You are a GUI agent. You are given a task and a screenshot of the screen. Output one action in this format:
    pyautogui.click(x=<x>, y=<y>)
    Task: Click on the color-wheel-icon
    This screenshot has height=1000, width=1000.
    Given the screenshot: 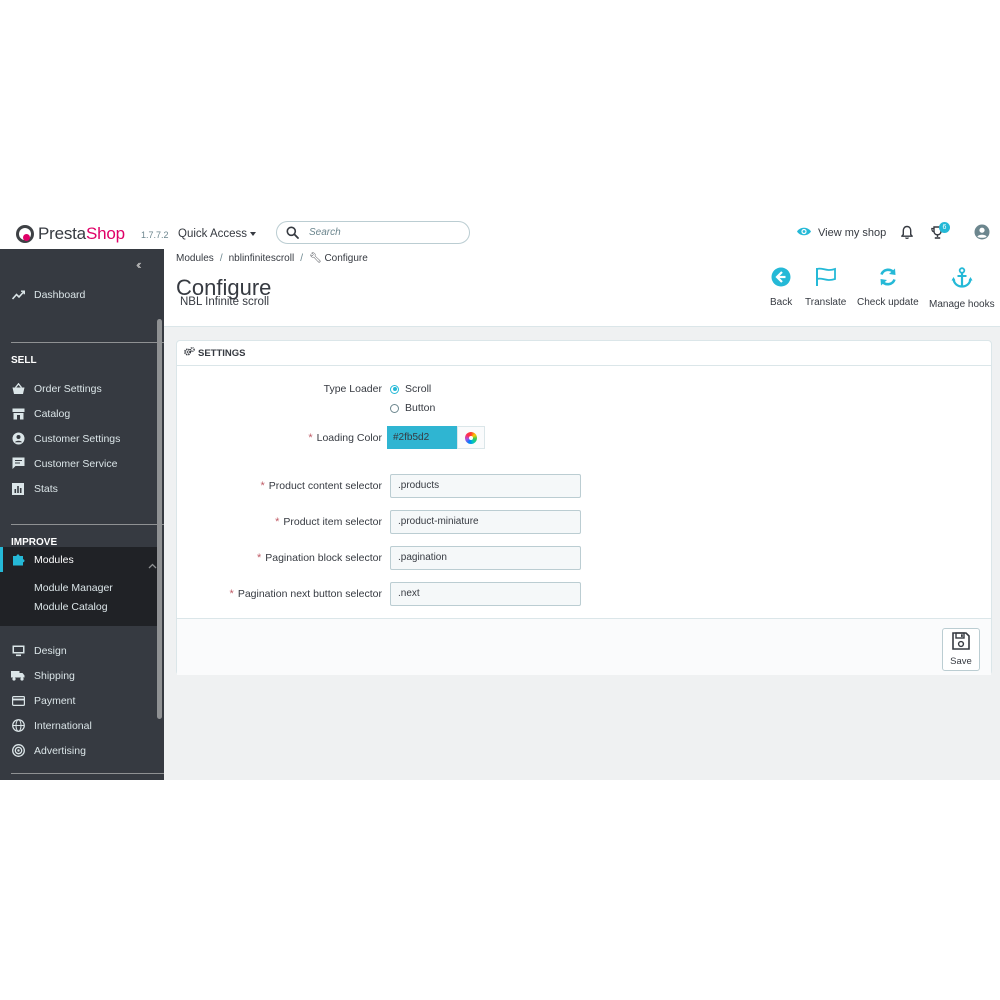 What is the action you would take?
    pyautogui.click(x=471, y=437)
    